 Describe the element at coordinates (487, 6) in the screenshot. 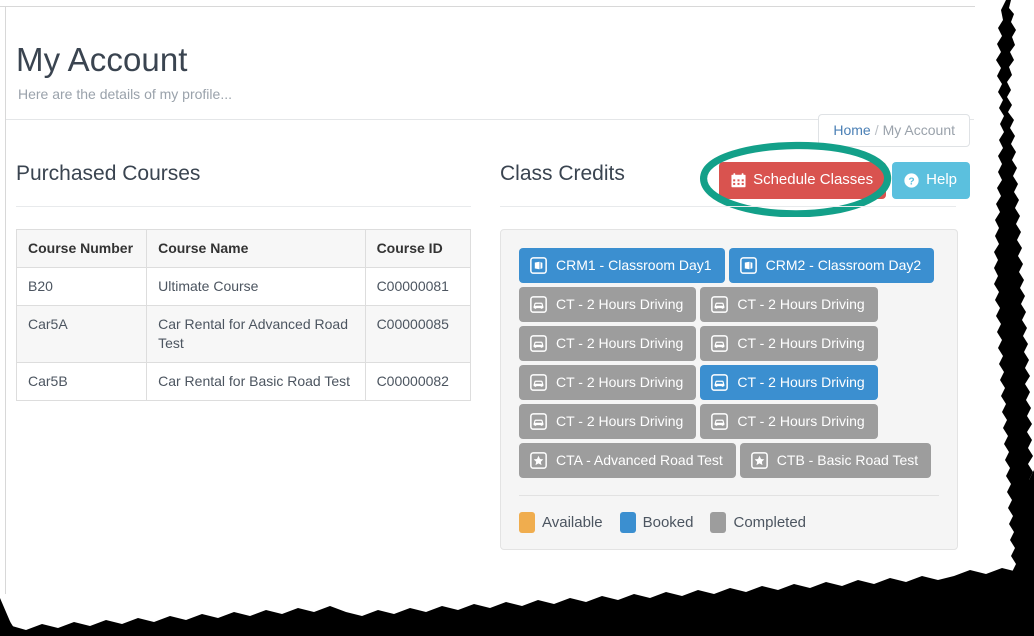

I see `frame-top-border` at that location.